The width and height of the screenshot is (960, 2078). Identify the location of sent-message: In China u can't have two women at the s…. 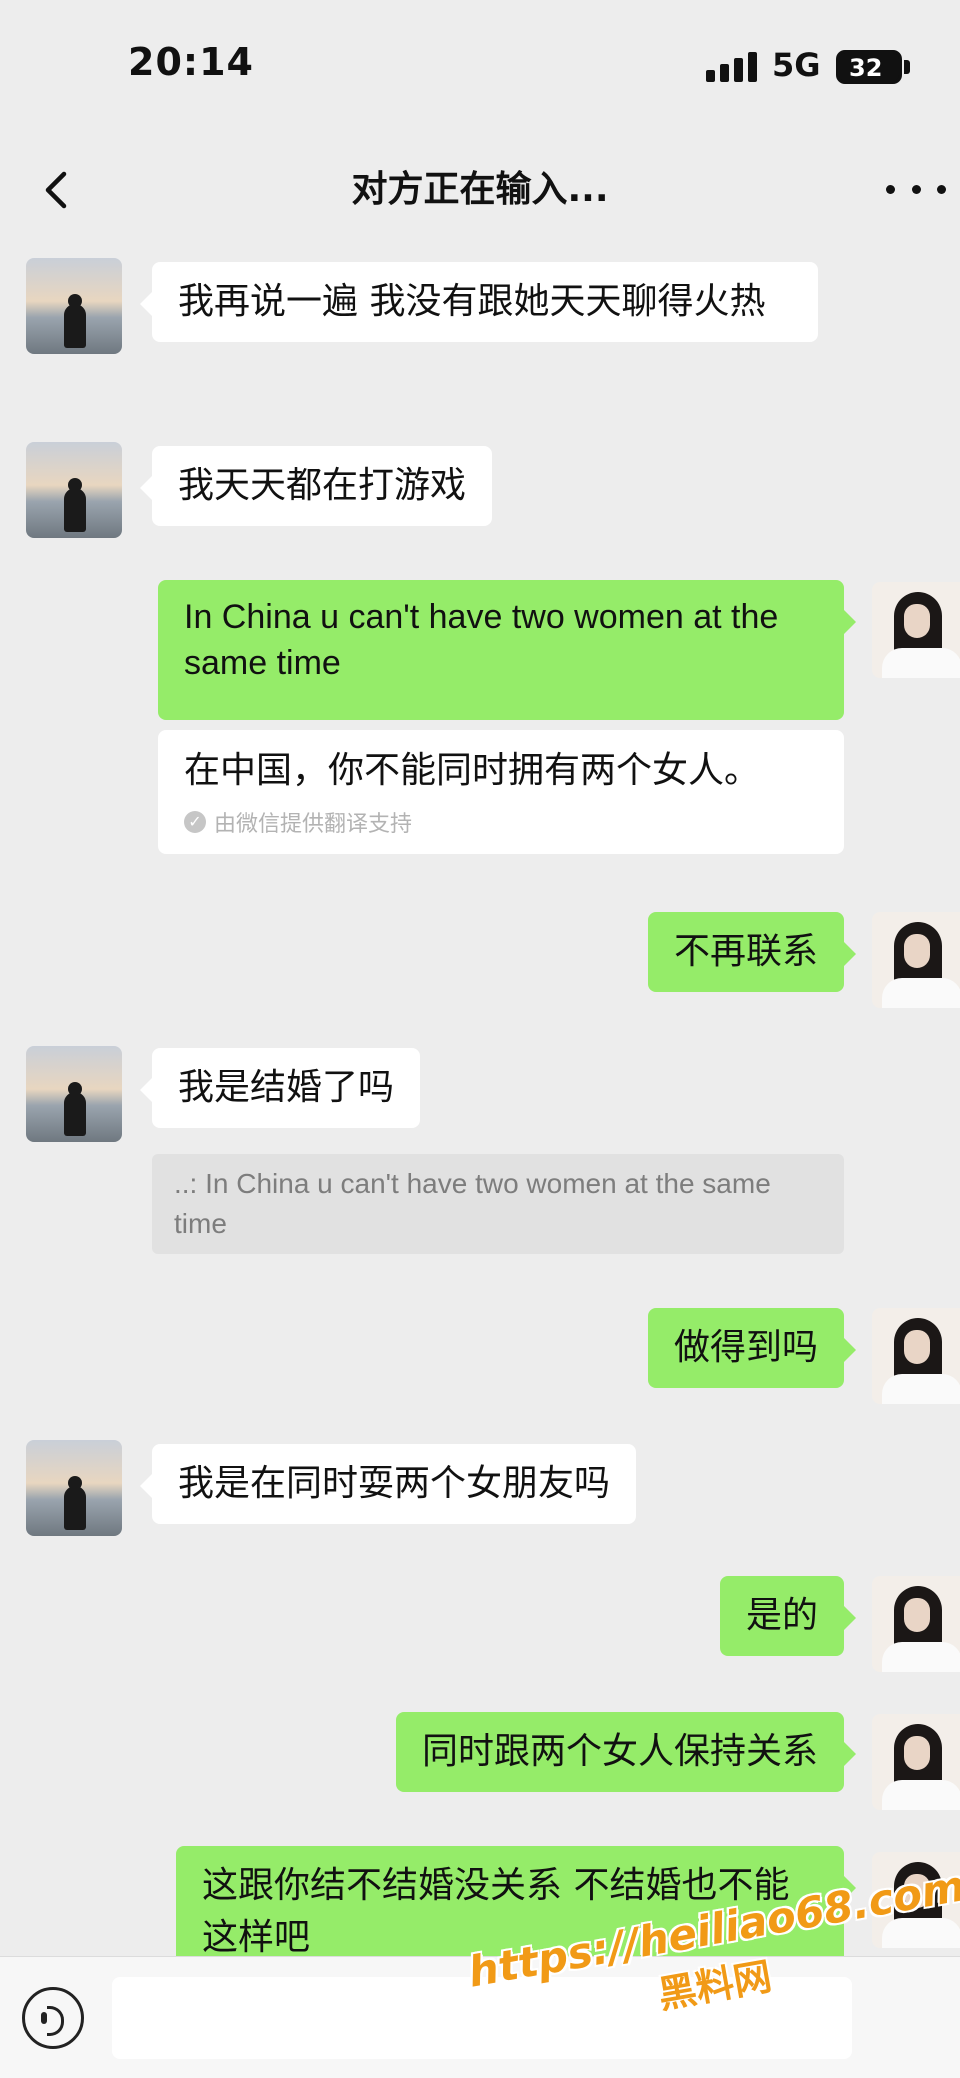
(507, 650).